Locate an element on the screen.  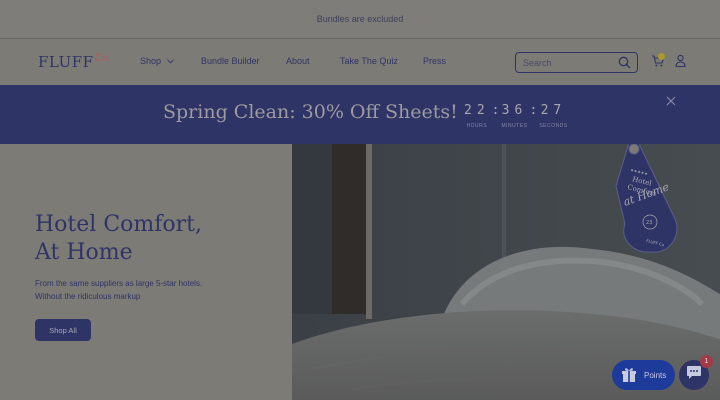
chat-unread-badge: 1 is located at coordinates (706, 361).